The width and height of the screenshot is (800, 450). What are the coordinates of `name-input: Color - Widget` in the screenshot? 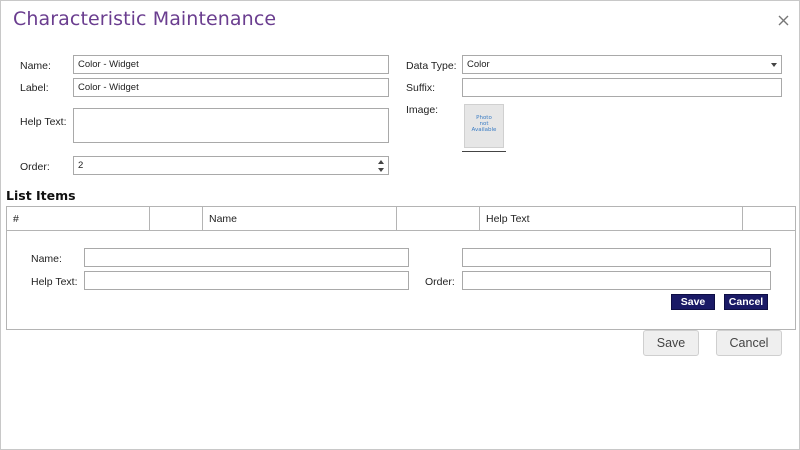 It's located at (231, 64).